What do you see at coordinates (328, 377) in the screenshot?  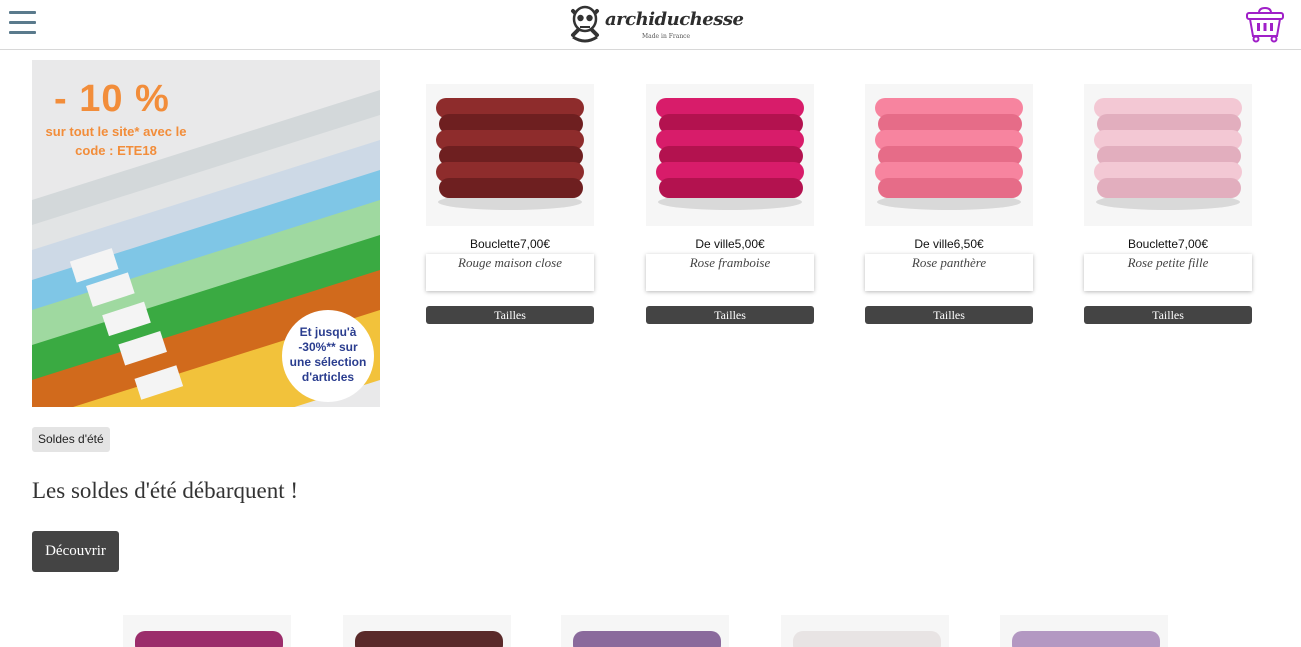 I see `promo-badge-line: d'articles` at bounding box center [328, 377].